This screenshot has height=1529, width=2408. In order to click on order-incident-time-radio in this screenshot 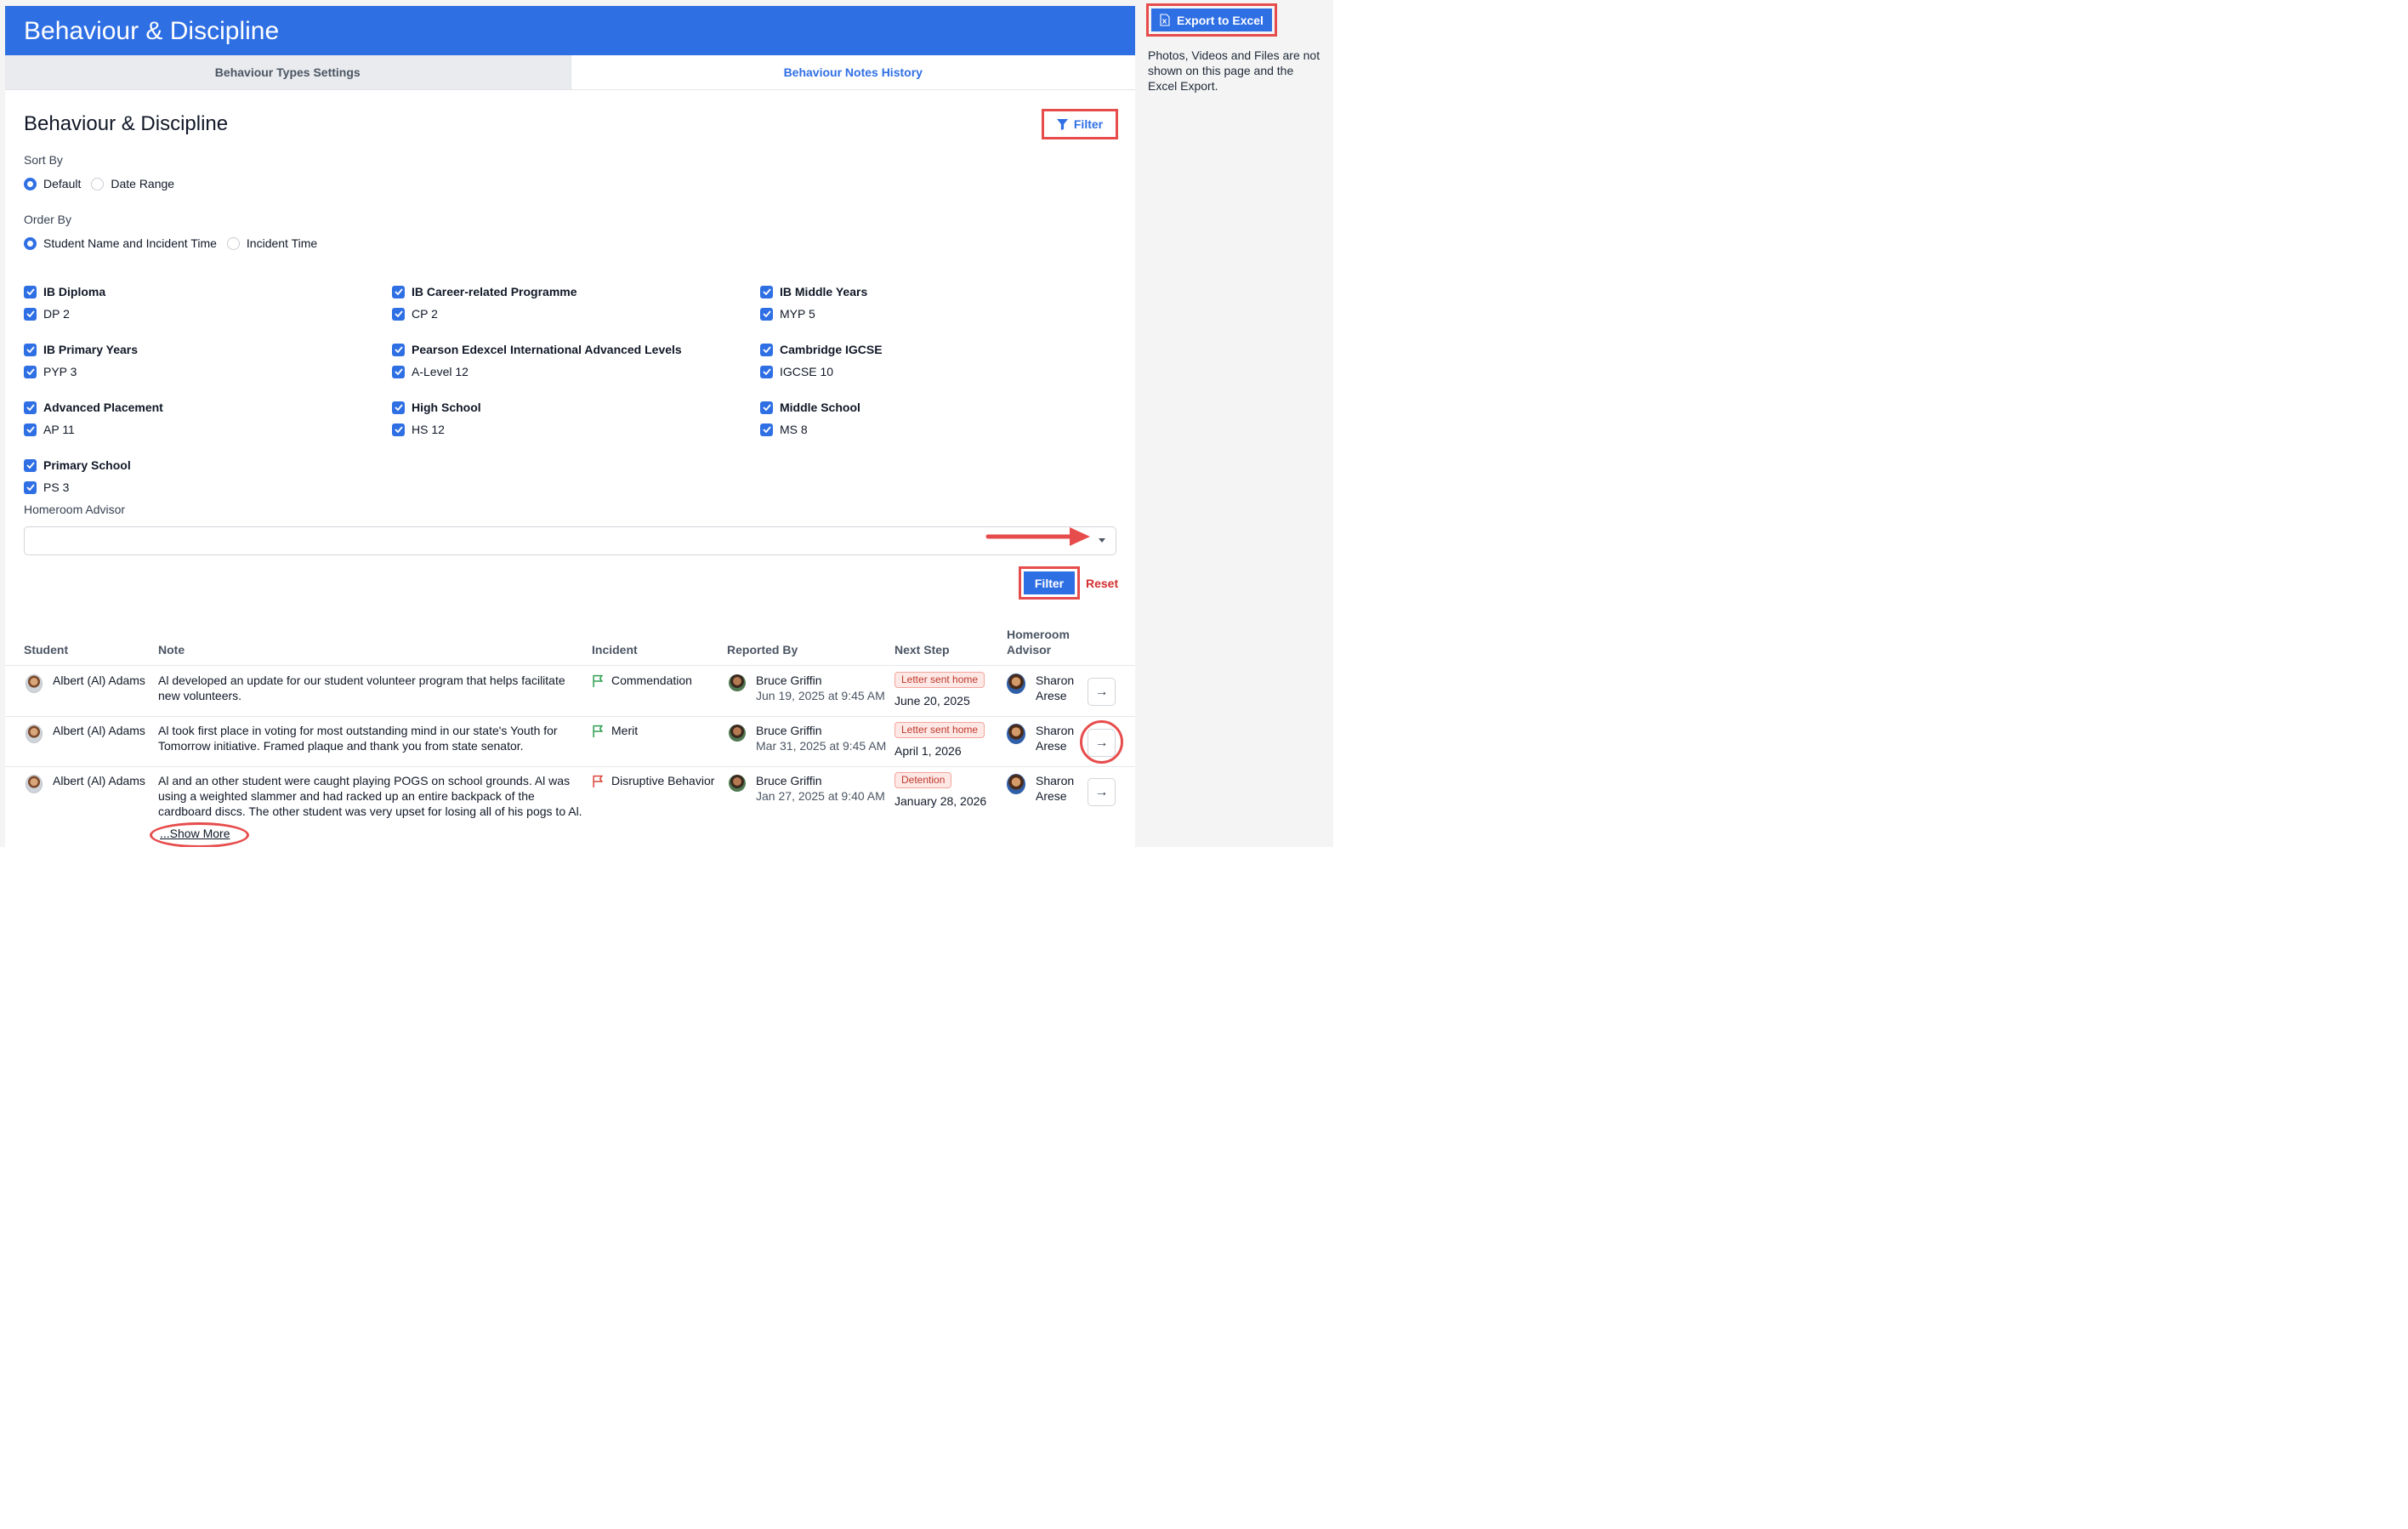, I will do `click(233, 243)`.